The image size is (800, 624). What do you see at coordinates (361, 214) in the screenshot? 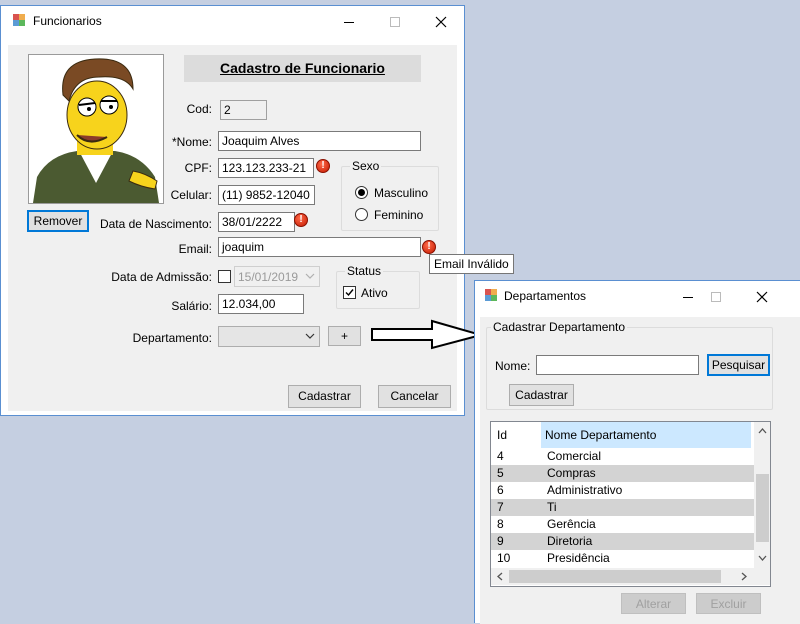
I see `feminino-radio` at bounding box center [361, 214].